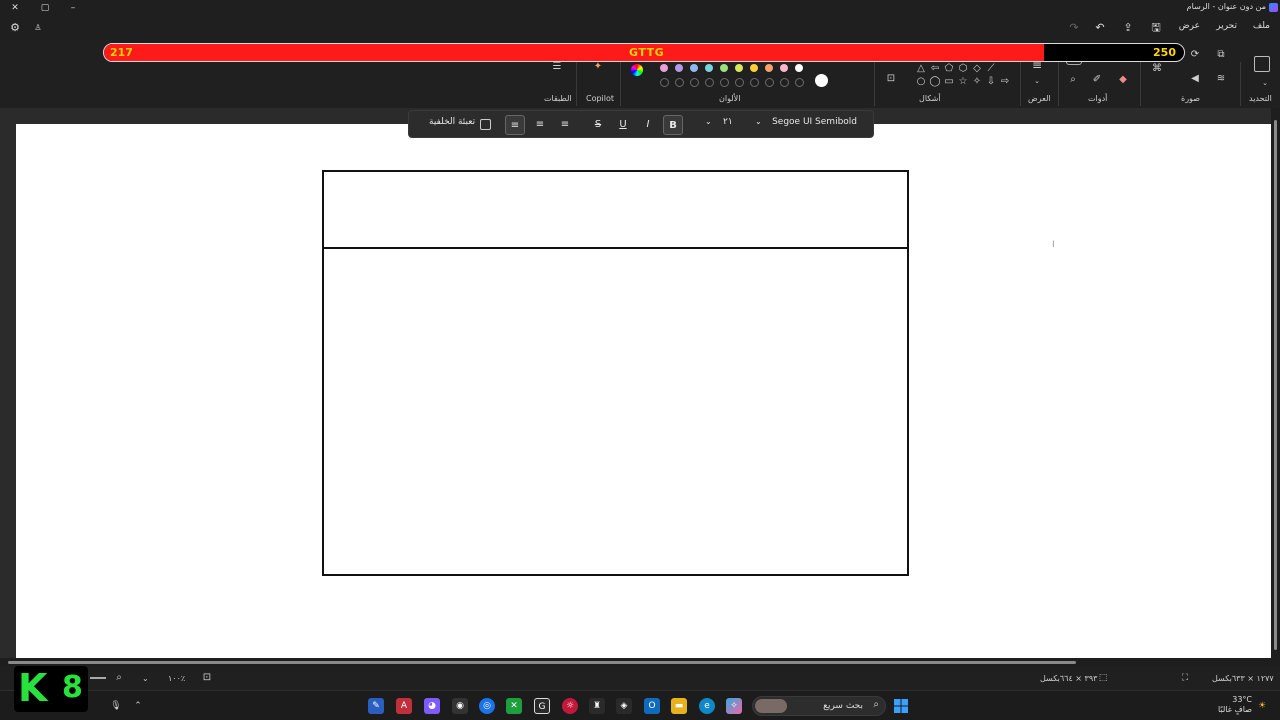  I want to click on taskbar-app-unknown-icon: ♜, so click(597, 706).